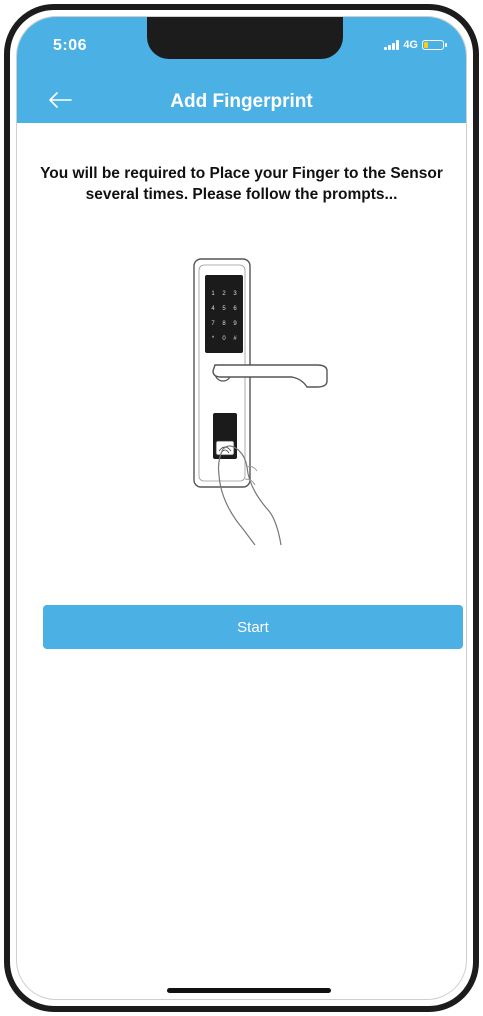 This screenshot has height=1016, width=483. What do you see at coordinates (410, 45) in the screenshot?
I see `network-label: 4G` at bounding box center [410, 45].